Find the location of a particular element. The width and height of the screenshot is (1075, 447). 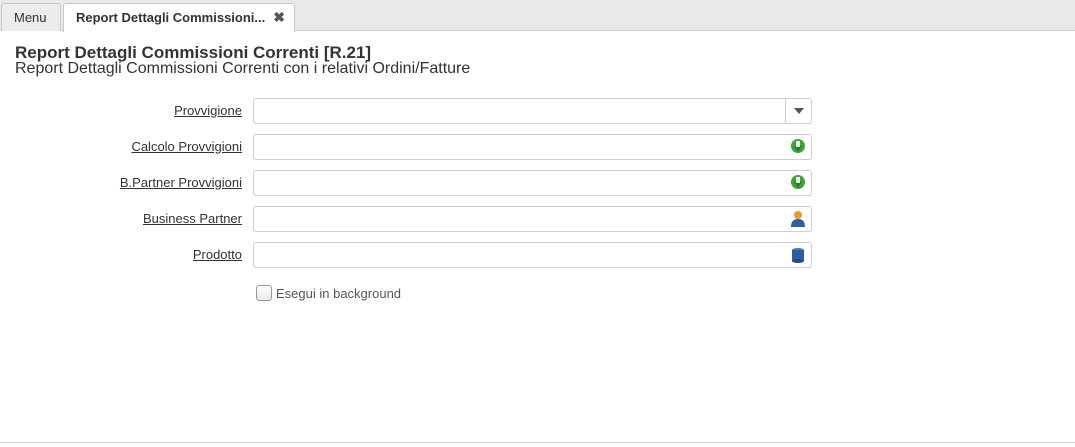

tab-menu: Menu is located at coordinates (31, 17).